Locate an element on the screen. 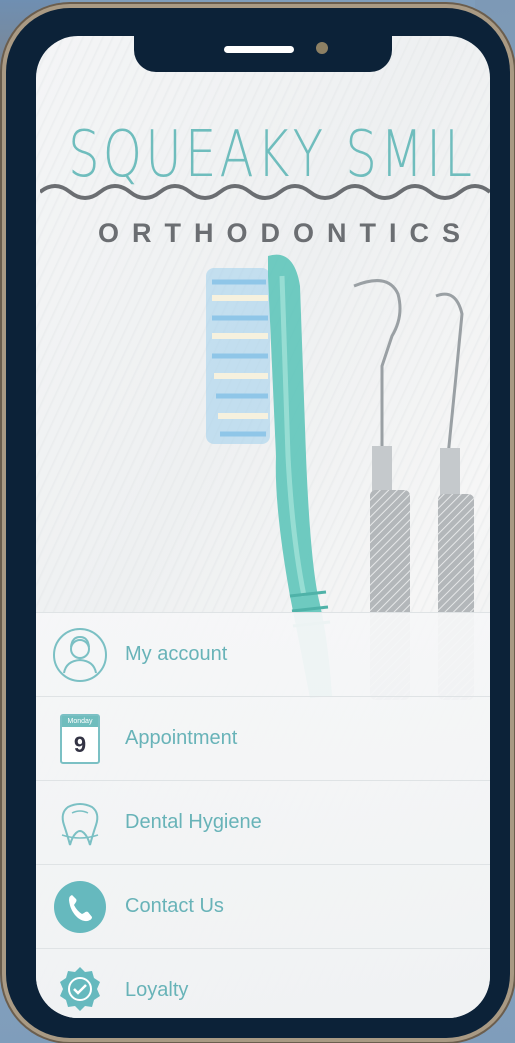 The height and width of the screenshot is (1043, 515). menu-item-dental-hygiene: Dental Hygiene is located at coordinates (263, 822).